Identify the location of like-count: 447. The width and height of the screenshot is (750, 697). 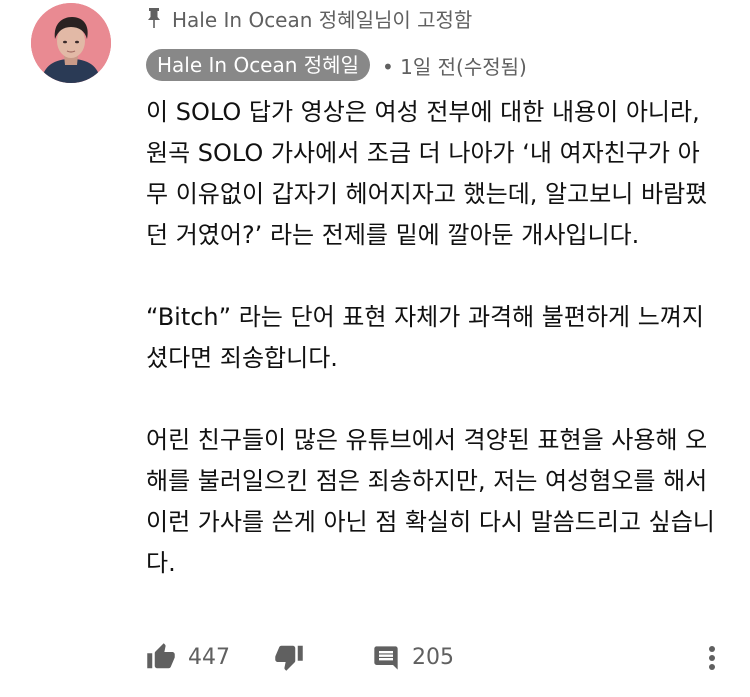
(209, 657).